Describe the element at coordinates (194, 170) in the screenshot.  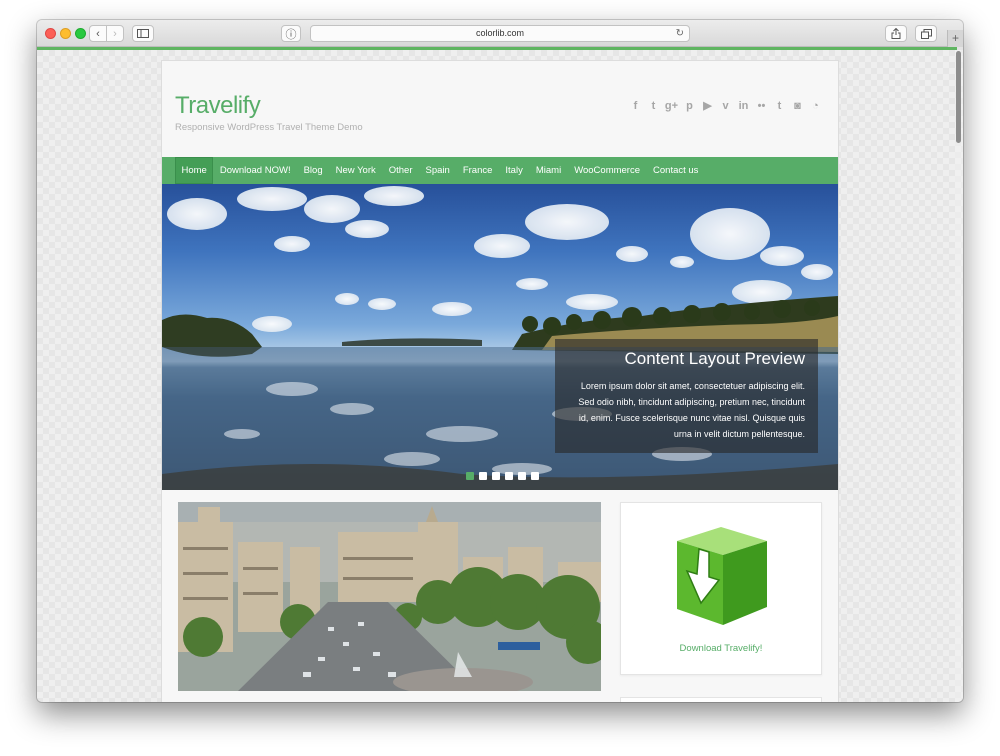
I see `nav-item-home: Home` at that location.